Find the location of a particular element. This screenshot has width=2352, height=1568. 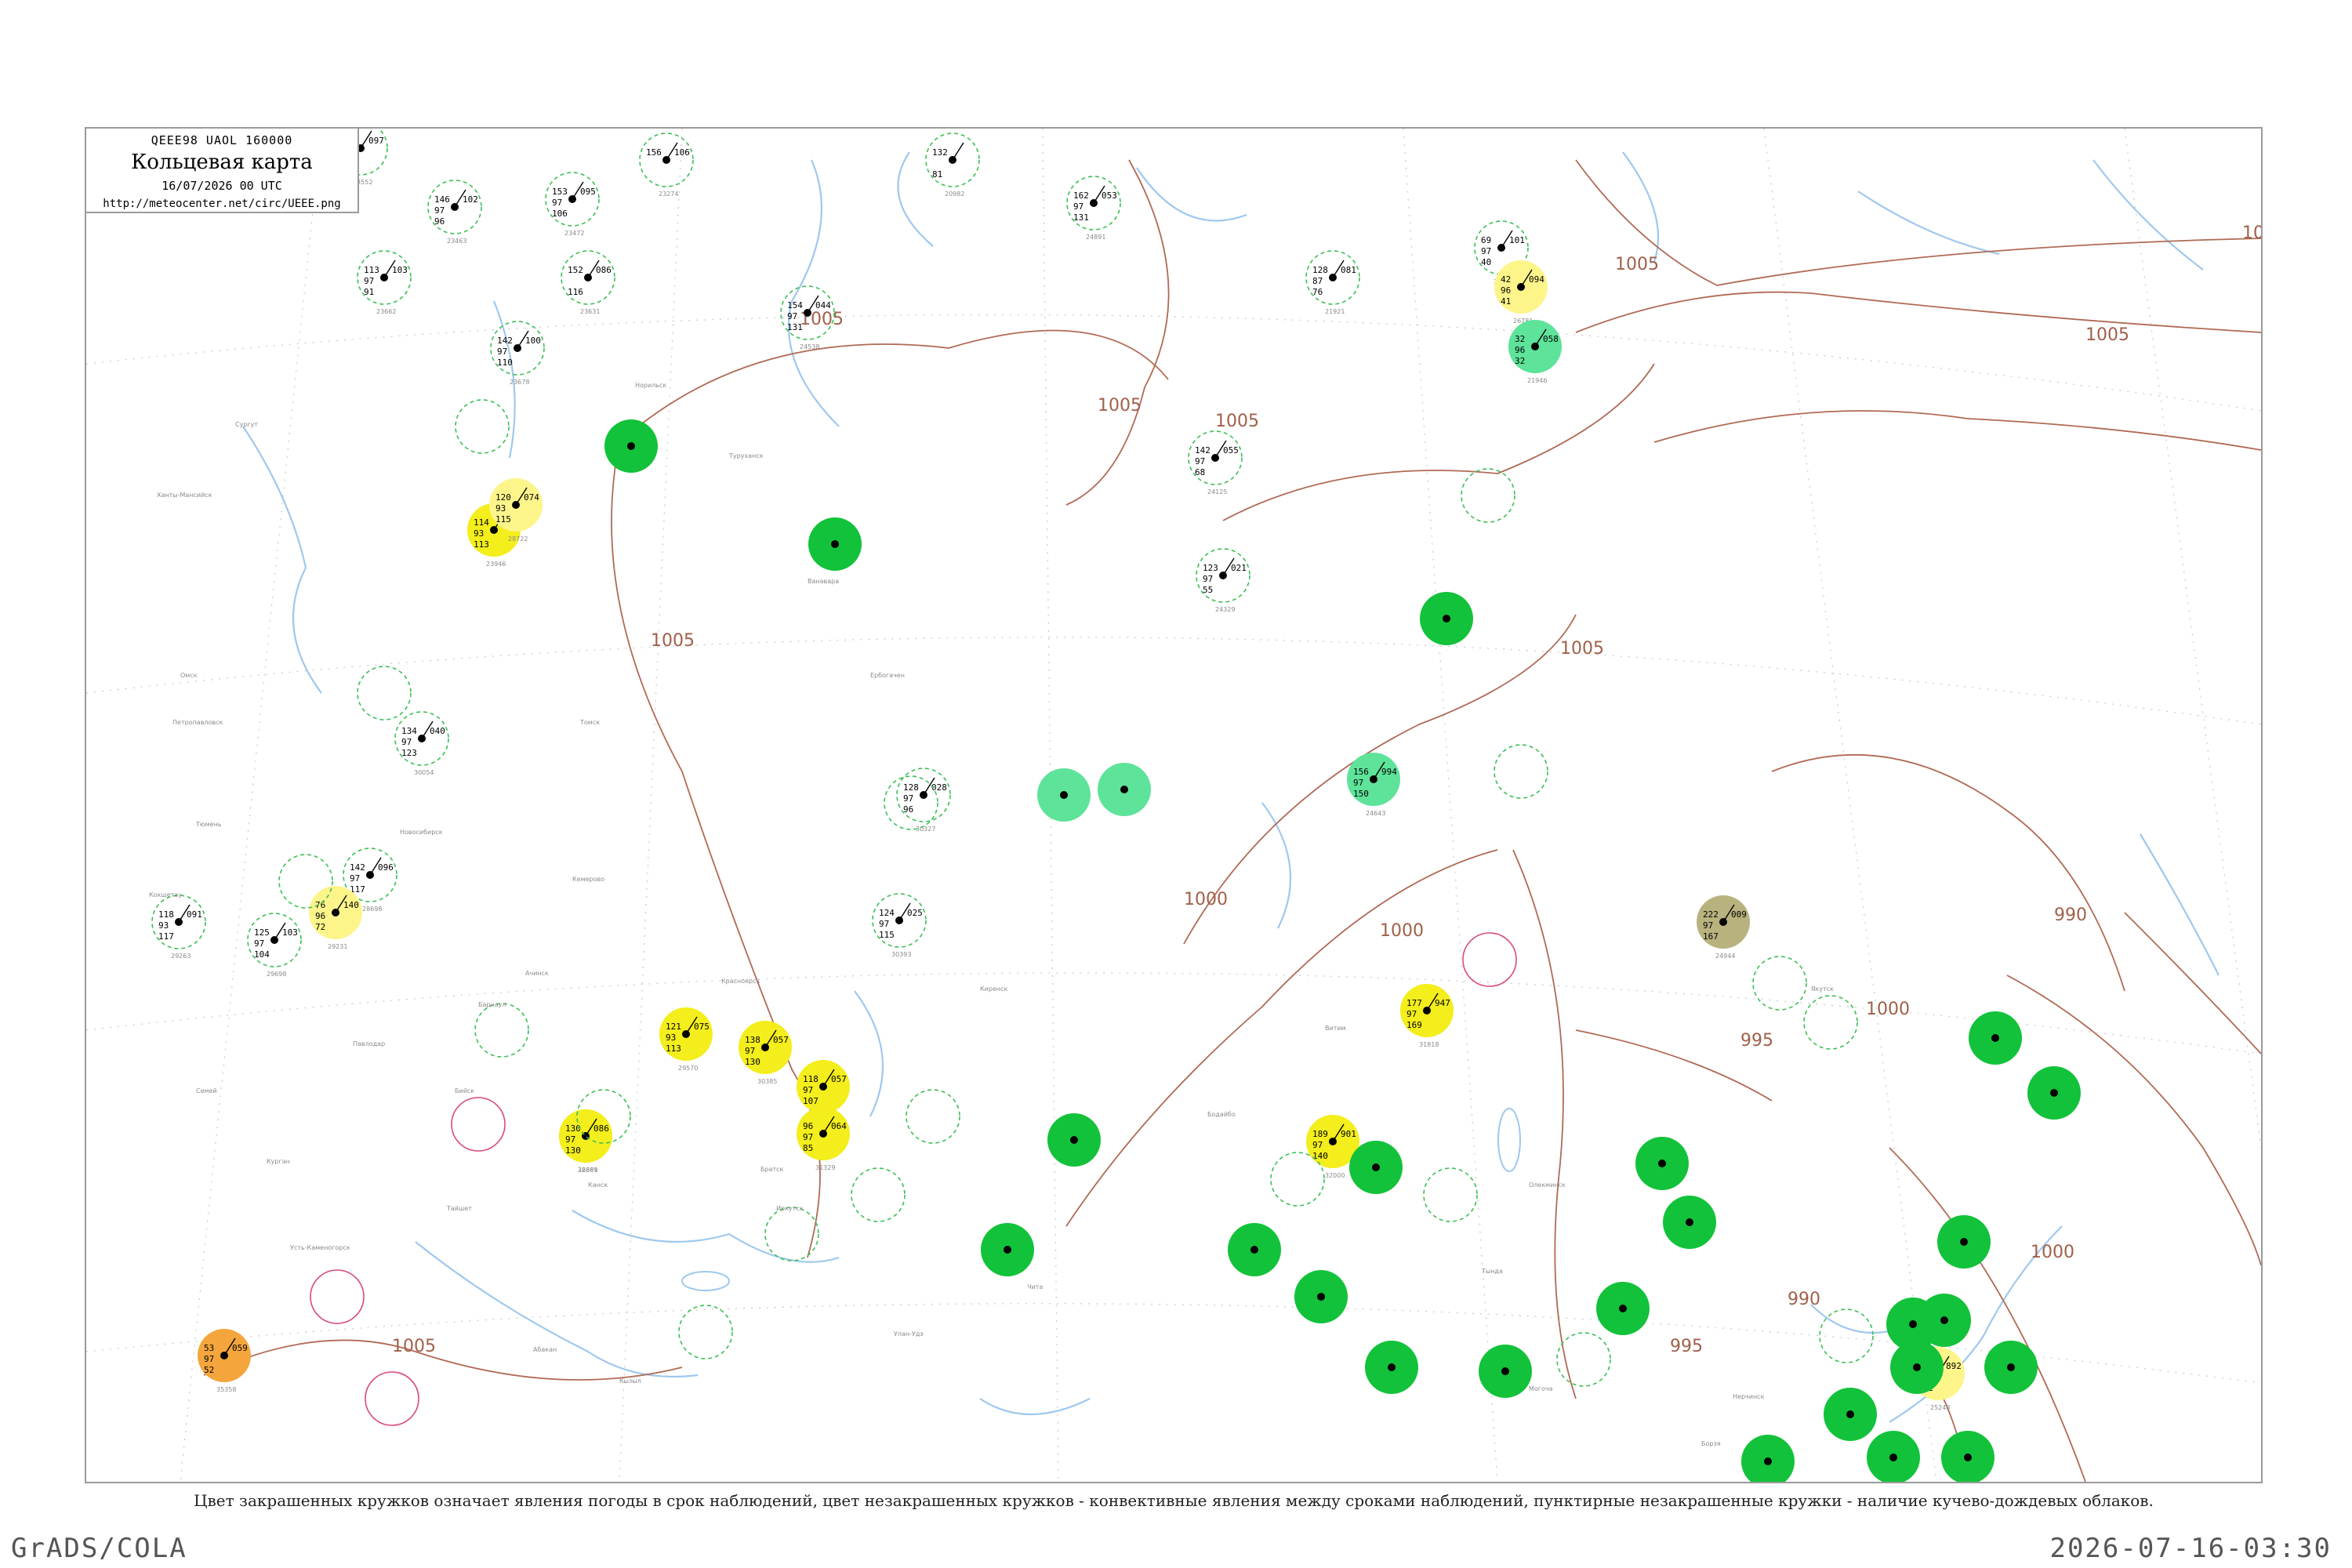

station-temp: 120 is located at coordinates (503, 498).